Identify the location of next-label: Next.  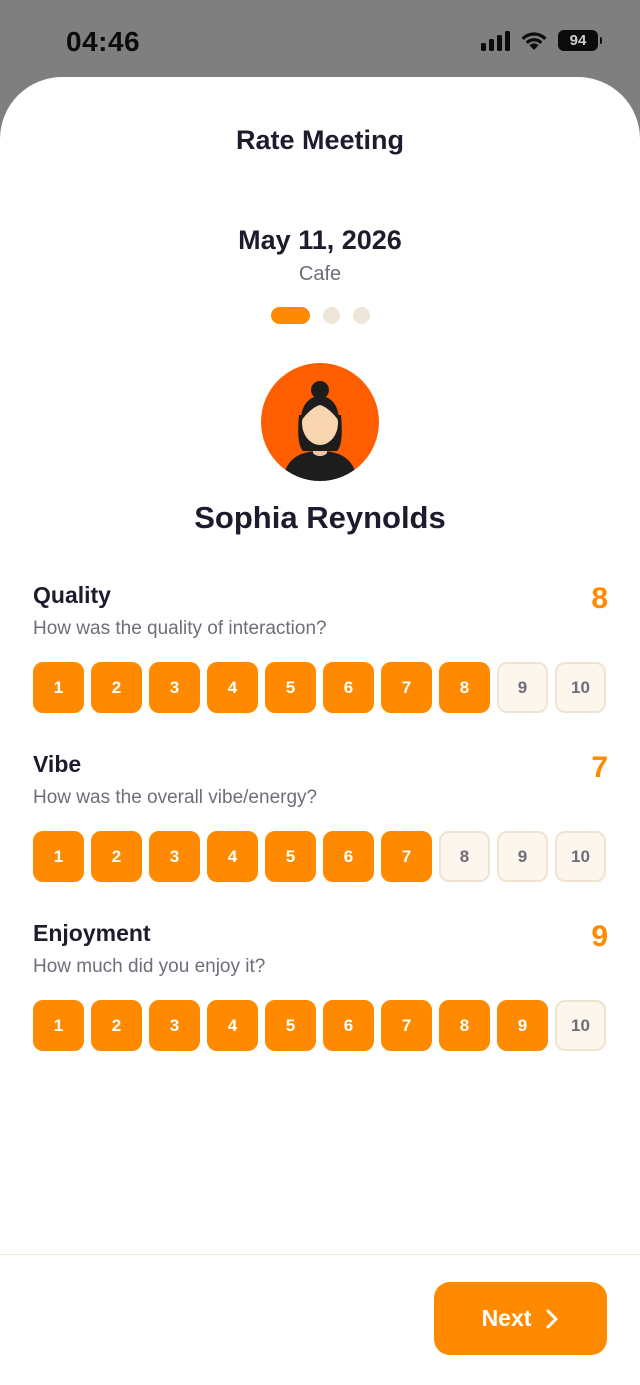
(506, 1318).